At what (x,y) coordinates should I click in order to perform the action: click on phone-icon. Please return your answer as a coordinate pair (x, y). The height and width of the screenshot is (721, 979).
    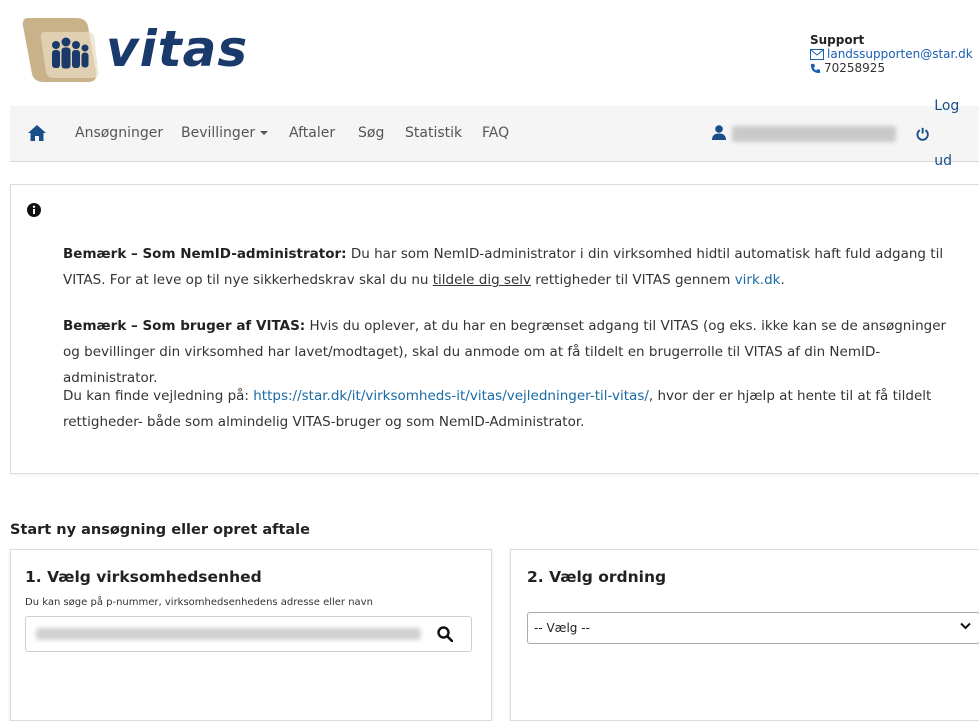
    Looking at the image, I should click on (815, 68).